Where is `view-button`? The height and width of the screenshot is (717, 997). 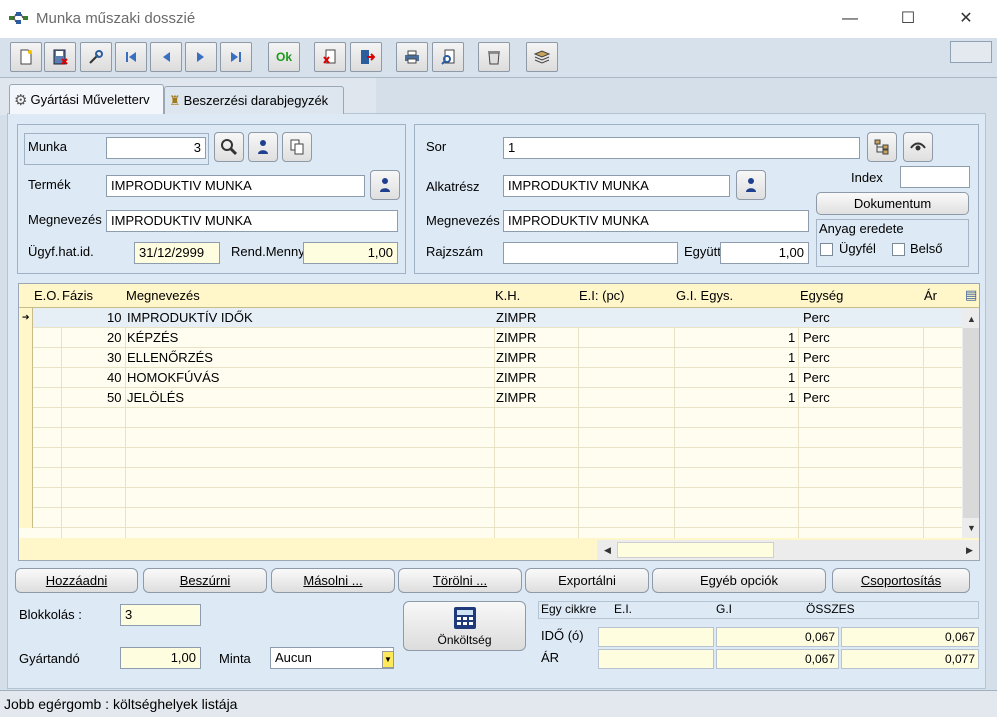 view-button is located at coordinates (918, 147).